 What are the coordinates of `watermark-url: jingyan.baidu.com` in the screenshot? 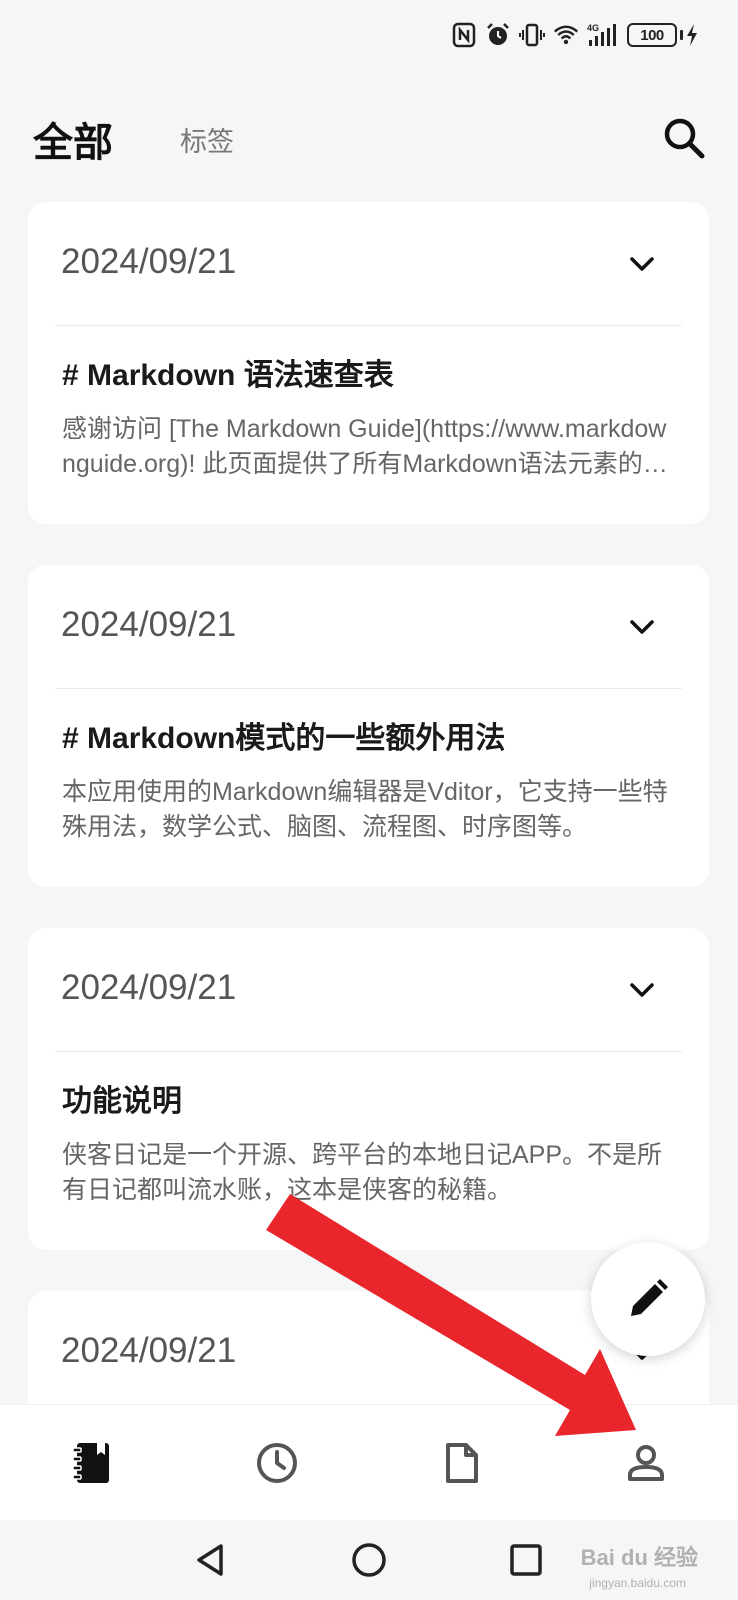 It's located at (637, 1583).